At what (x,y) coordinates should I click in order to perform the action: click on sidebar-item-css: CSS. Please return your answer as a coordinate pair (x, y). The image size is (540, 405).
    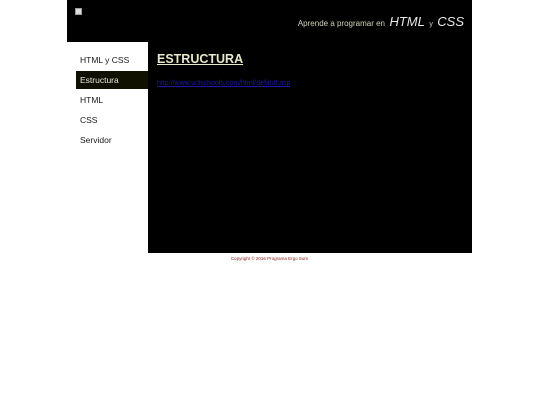
    Looking at the image, I should click on (112, 120).